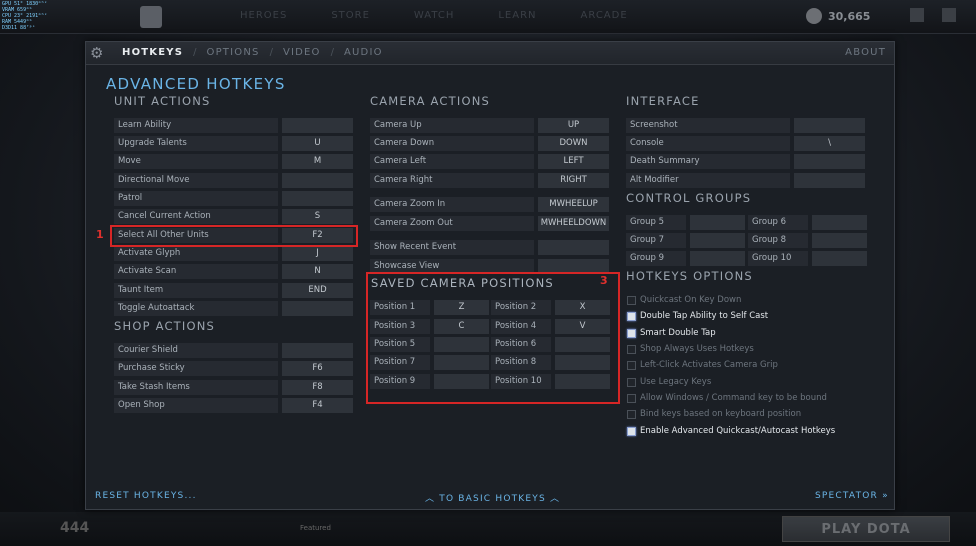 The image size is (976, 546). What do you see at coordinates (317, 368) in the screenshot?
I see `hotkey-binding: F6` at bounding box center [317, 368].